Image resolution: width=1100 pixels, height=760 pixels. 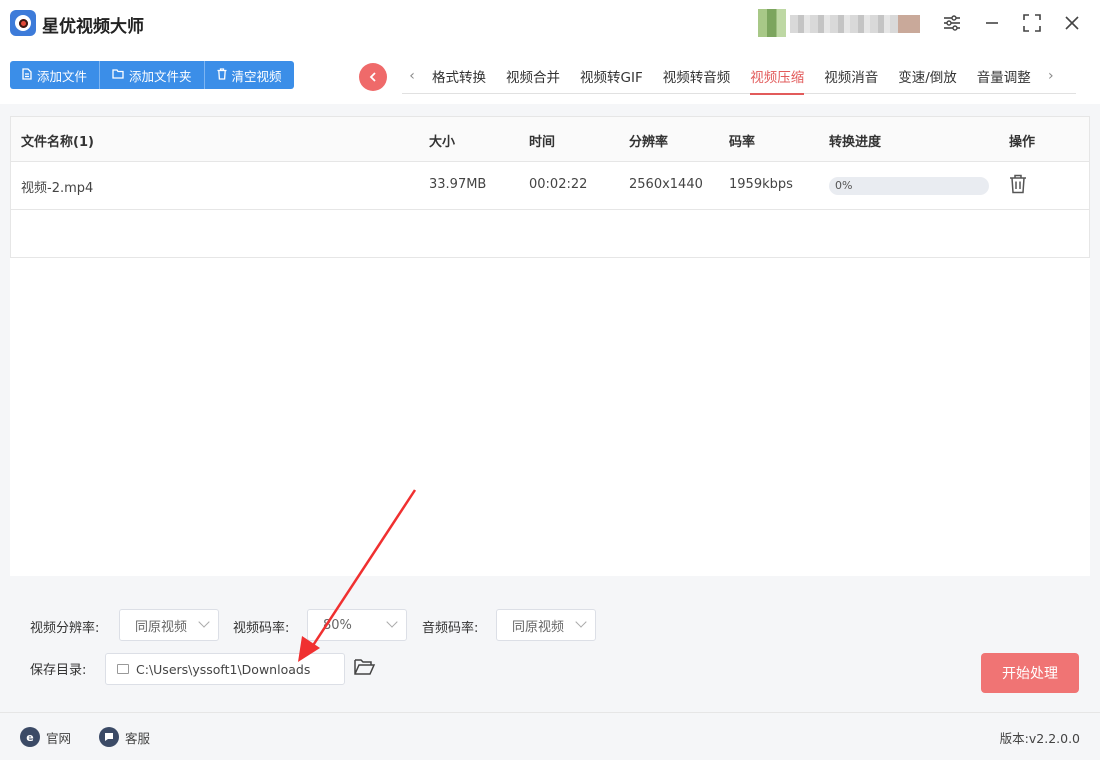 I want to click on app-title: 星优视频大师, so click(x=93, y=27).